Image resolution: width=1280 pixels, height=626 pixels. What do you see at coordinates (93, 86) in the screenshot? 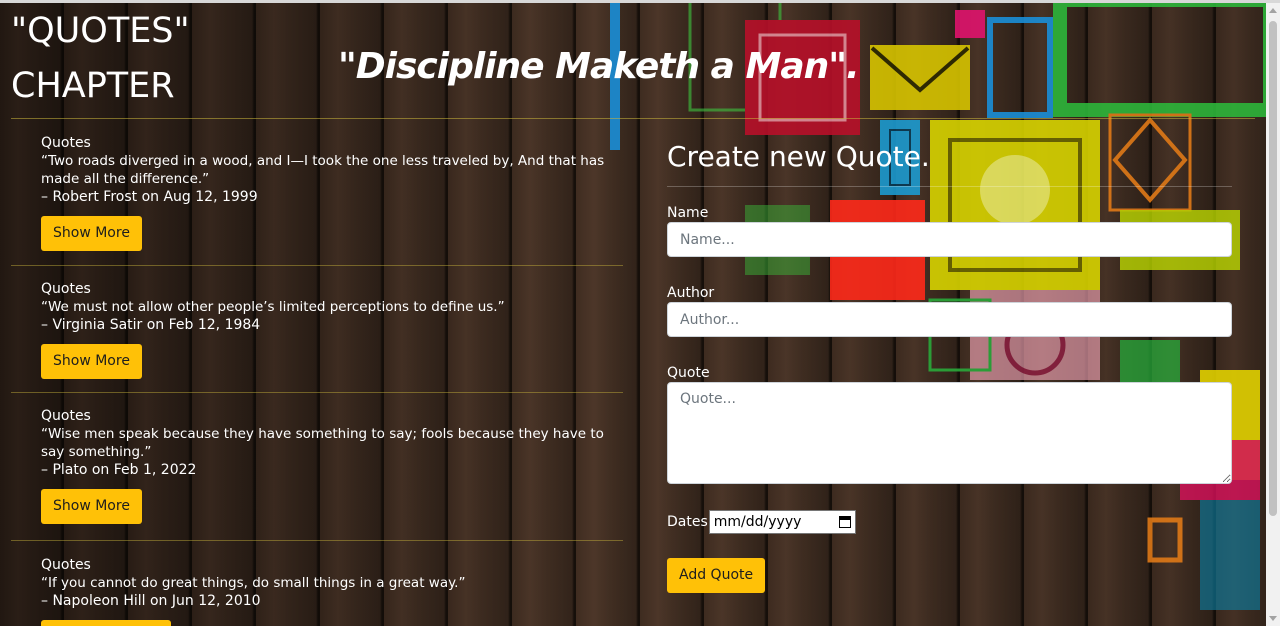
I see `logo-line-2: CHAPTER` at bounding box center [93, 86].